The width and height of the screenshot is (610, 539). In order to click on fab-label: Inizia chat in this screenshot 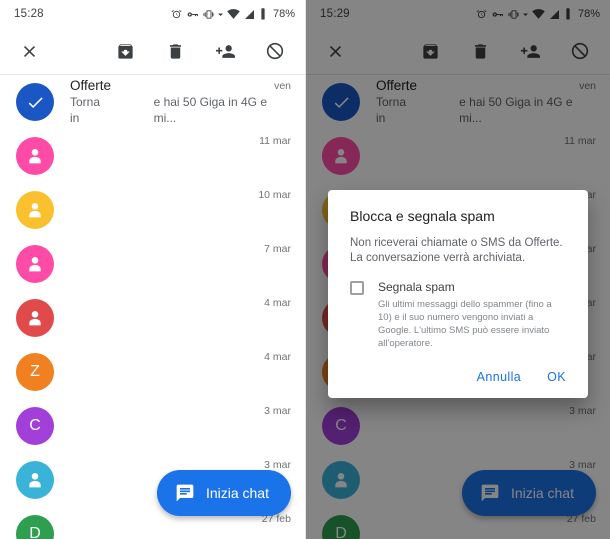, I will do `click(237, 493)`.